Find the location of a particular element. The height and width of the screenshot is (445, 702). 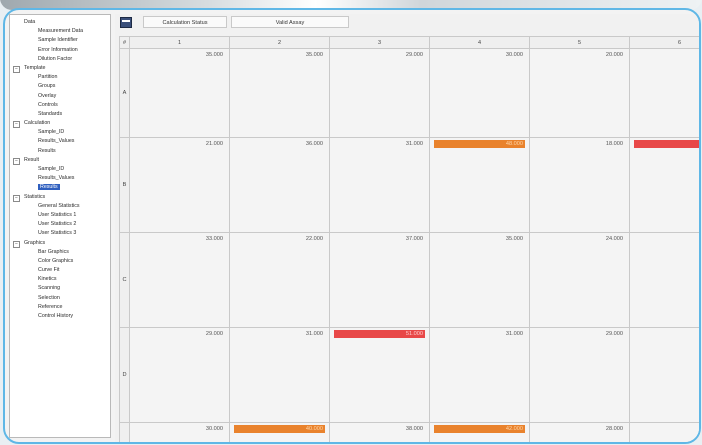

grid-cell: 22.000 is located at coordinates (279, 280).